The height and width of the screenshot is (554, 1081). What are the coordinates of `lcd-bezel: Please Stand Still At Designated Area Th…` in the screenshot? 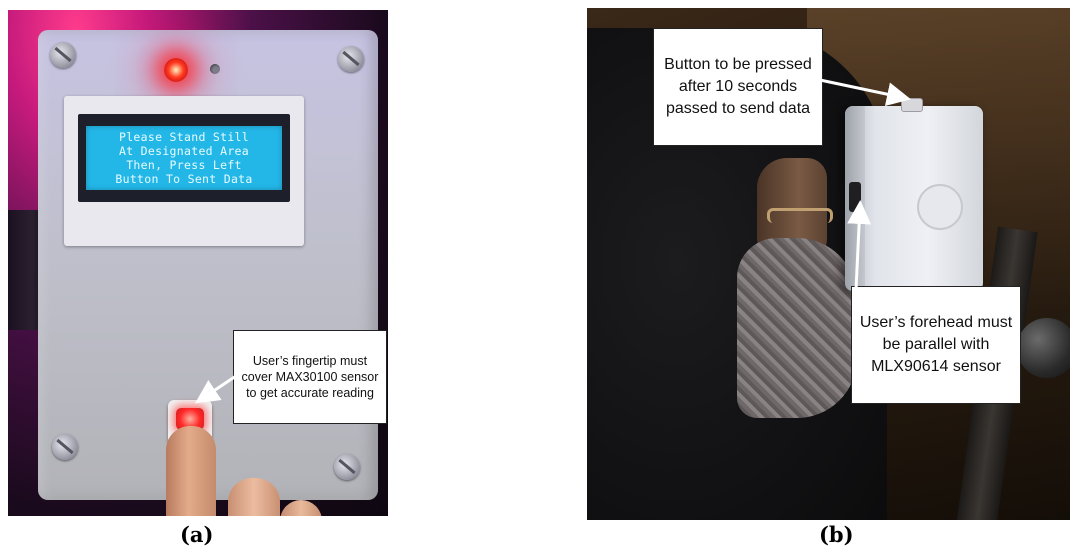 It's located at (184, 158).